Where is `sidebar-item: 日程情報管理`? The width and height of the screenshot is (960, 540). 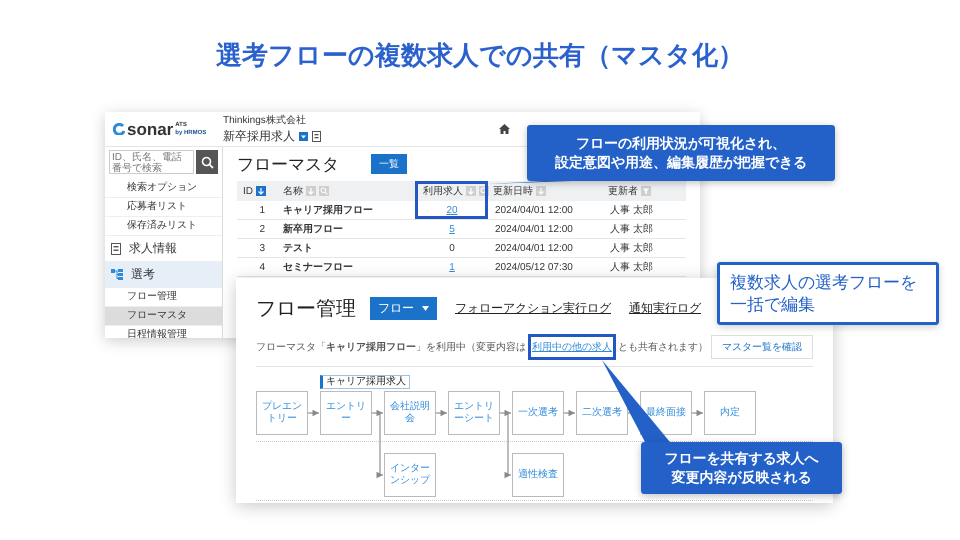
sidebar-item: 日程情報管理 is located at coordinates (163, 332).